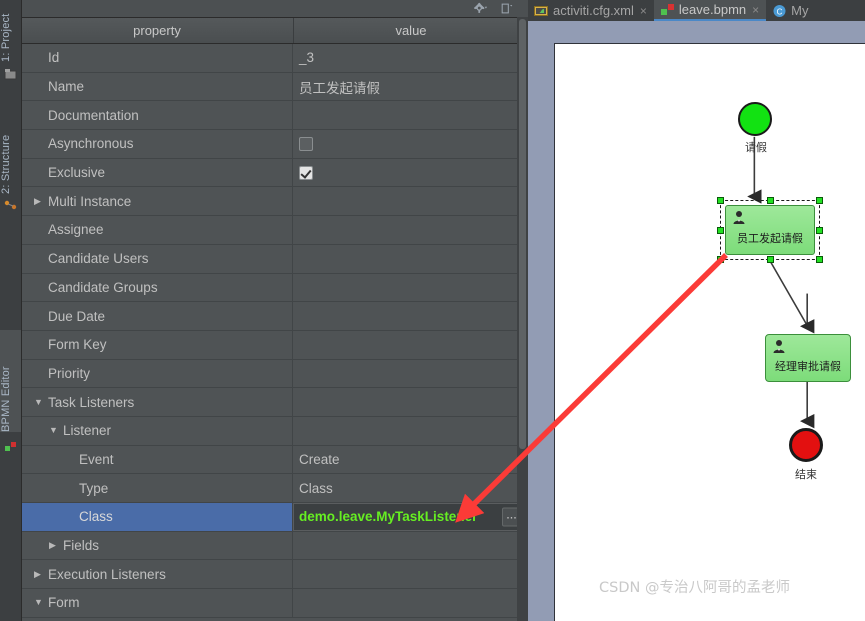  What do you see at coordinates (790, 10) in the screenshot?
I see `editor-tab-my: C My` at bounding box center [790, 10].